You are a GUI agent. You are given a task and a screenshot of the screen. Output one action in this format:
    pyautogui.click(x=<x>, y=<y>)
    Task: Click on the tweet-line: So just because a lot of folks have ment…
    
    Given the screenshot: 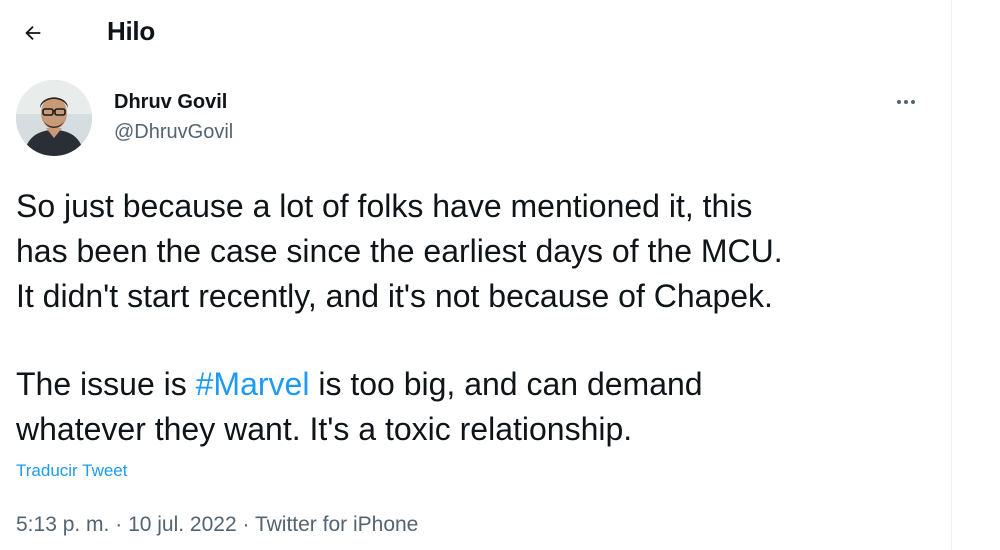 What is the action you would take?
    pyautogui.click(x=384, y=206)
    